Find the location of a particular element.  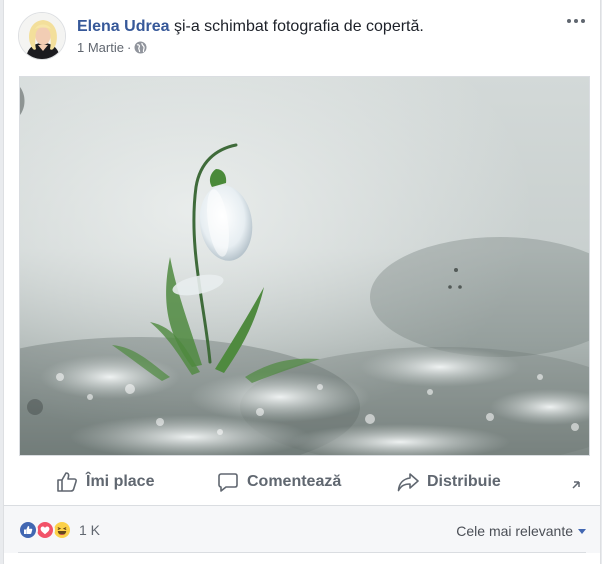

reactions-footer: 1 K Cele mai relevante is located at coordinates (302, 529).